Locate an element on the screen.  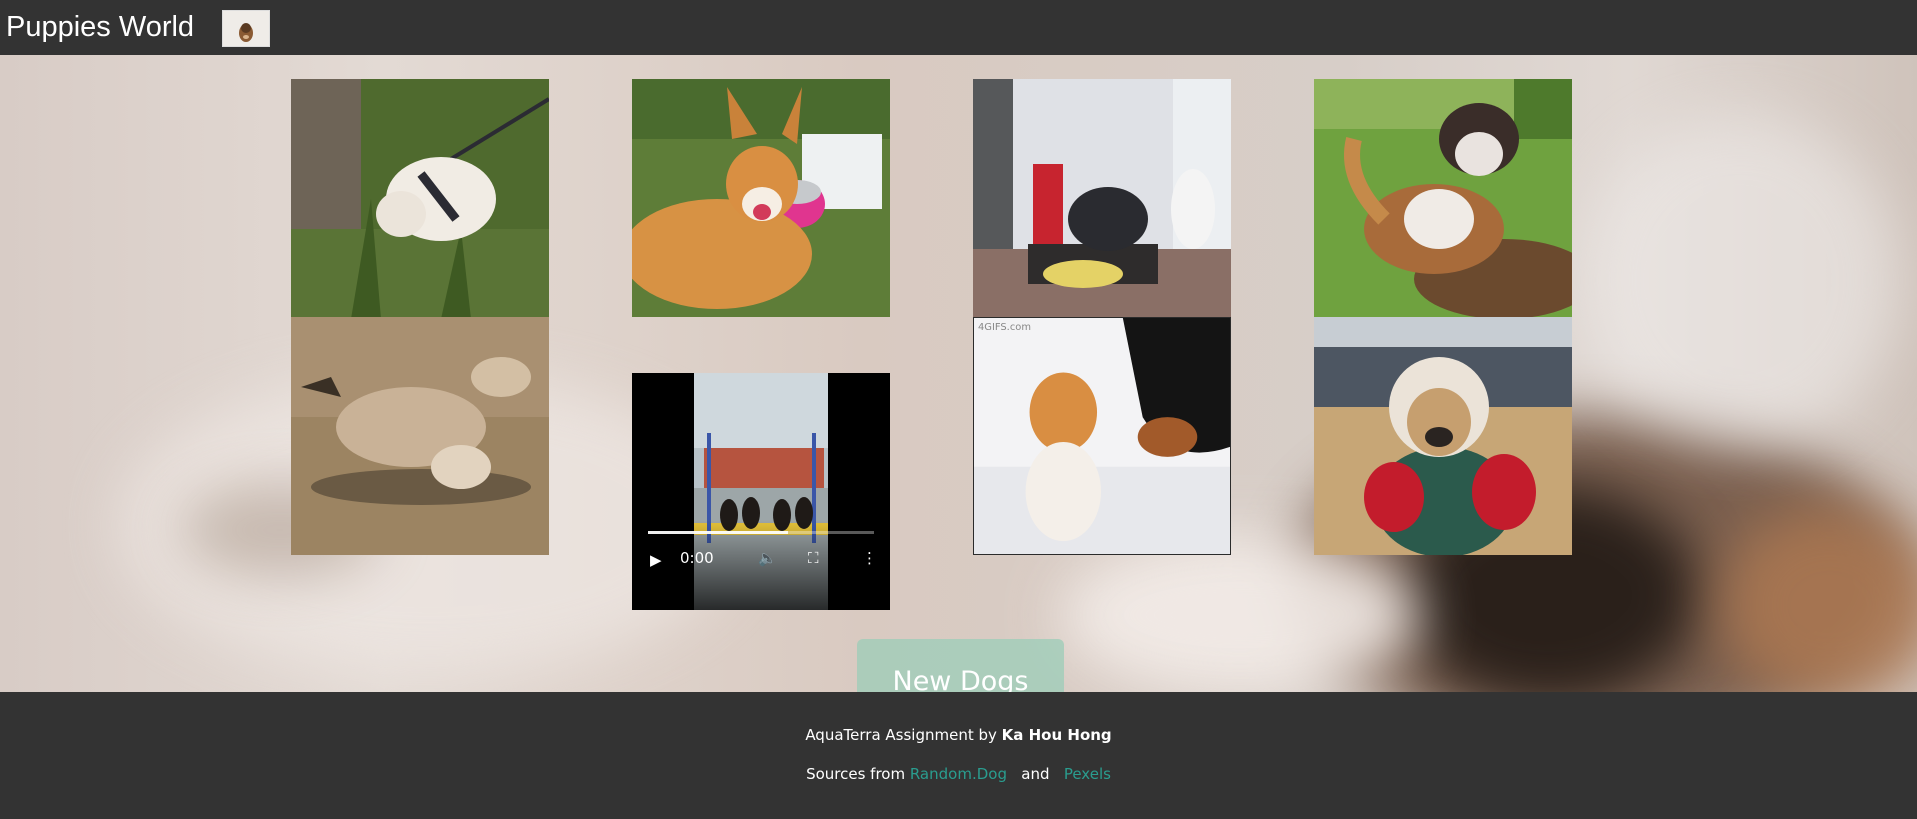
author-name: Ka Hou Hong is located at coordinates (1056, 735).